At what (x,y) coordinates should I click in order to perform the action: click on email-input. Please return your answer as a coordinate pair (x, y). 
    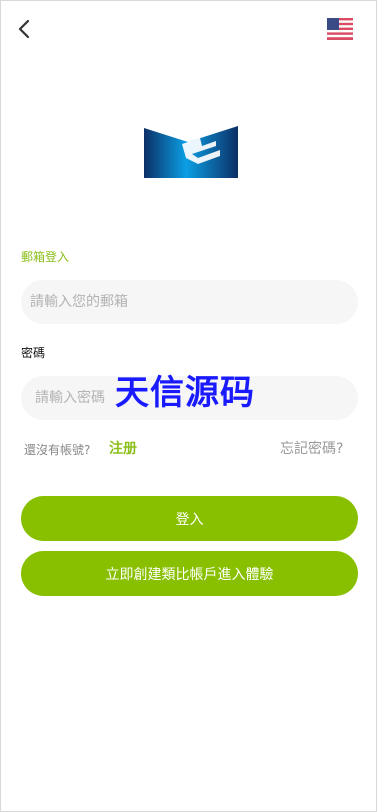
    Looking at the image, I should click on (189, 302).